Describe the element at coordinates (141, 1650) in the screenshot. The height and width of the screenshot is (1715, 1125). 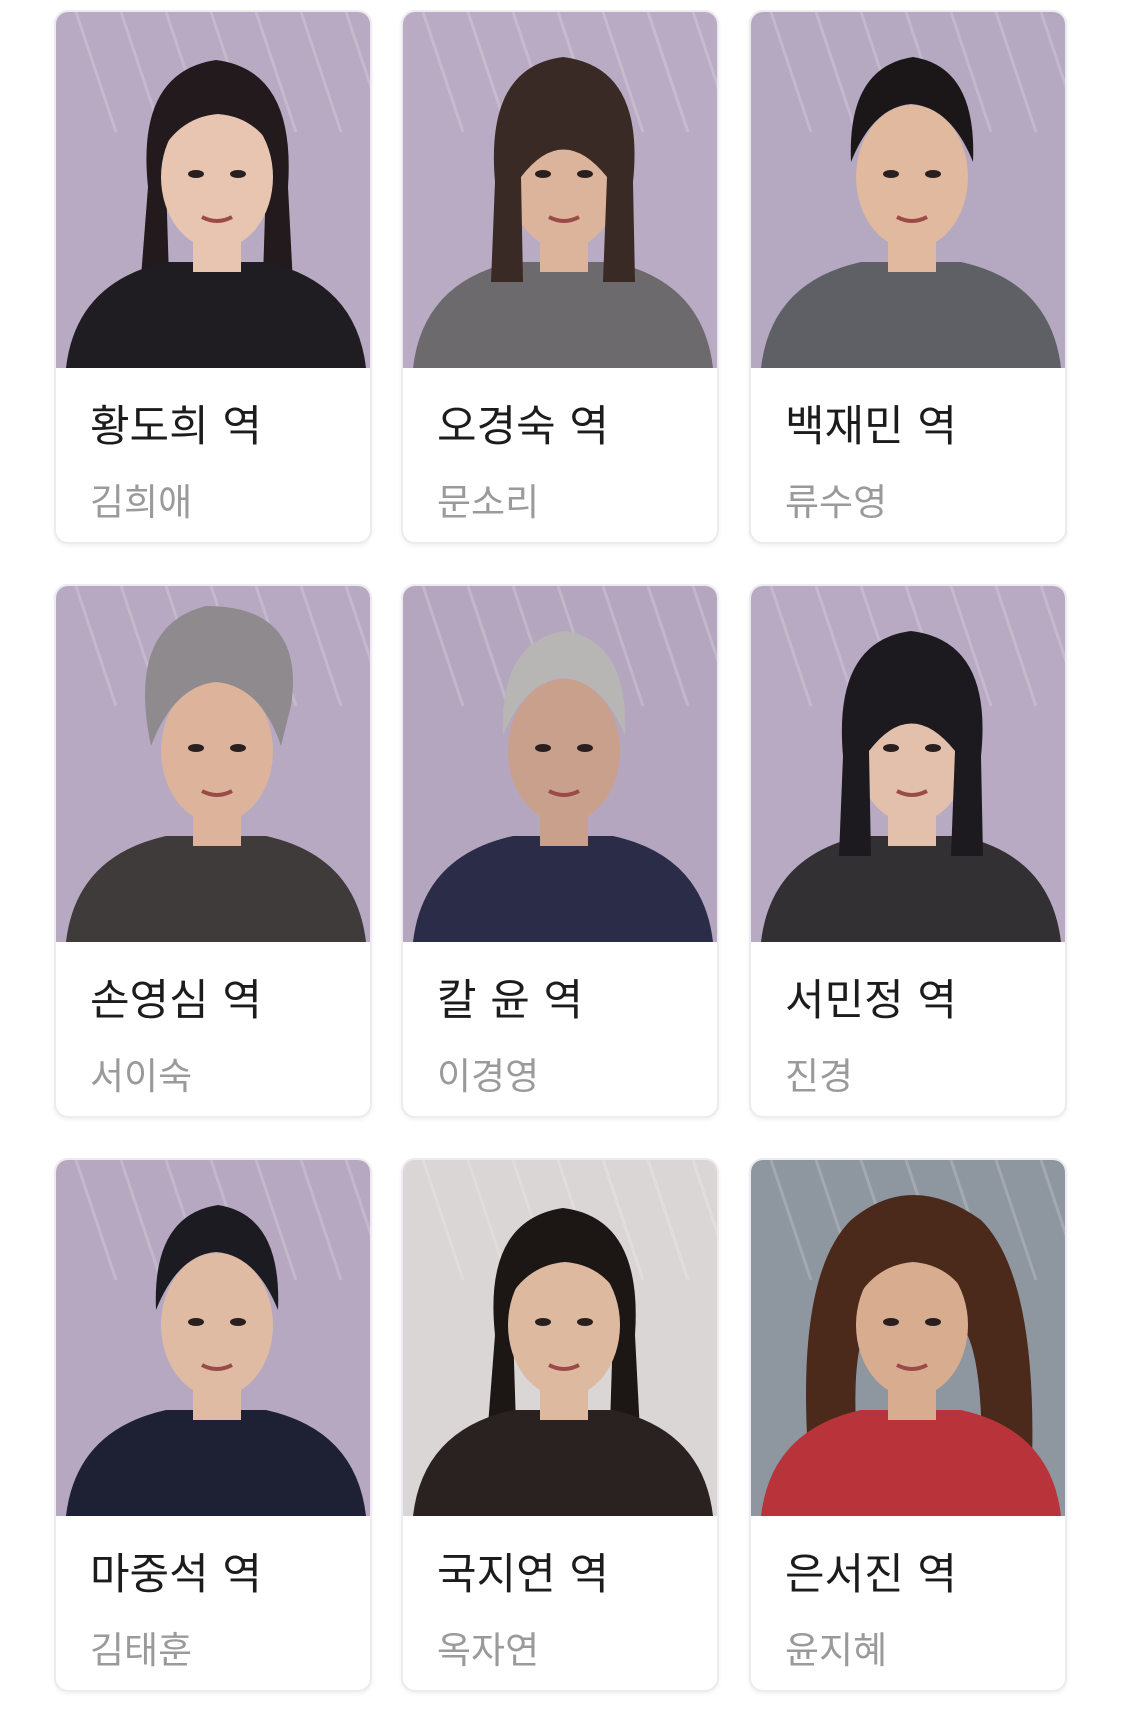
I see `actor-name: 김태훈` at that location.